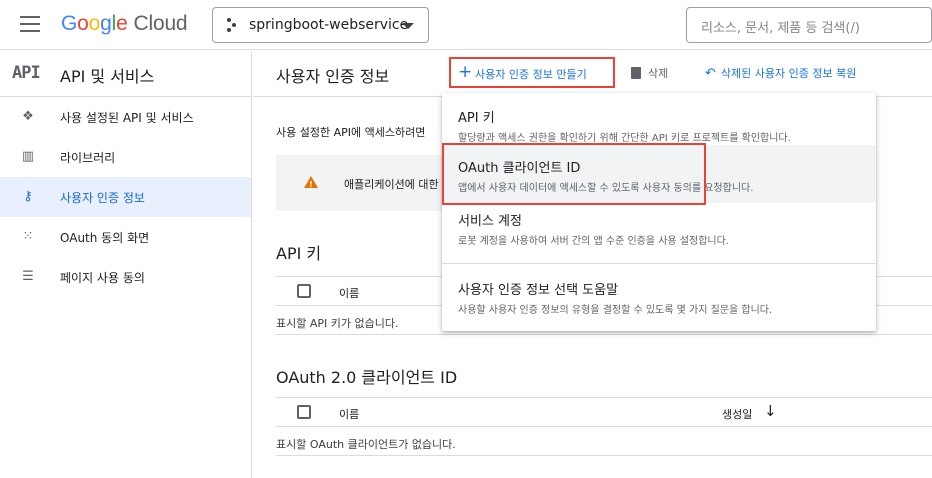 This screenshot has height=478, width=932. What do you see at coordinates (780, 73) in the screenshot?
I see `restore-deleted-button: ↶ 삭제된 사용자 인증 정보 복원` at bounding box center [780, 73].